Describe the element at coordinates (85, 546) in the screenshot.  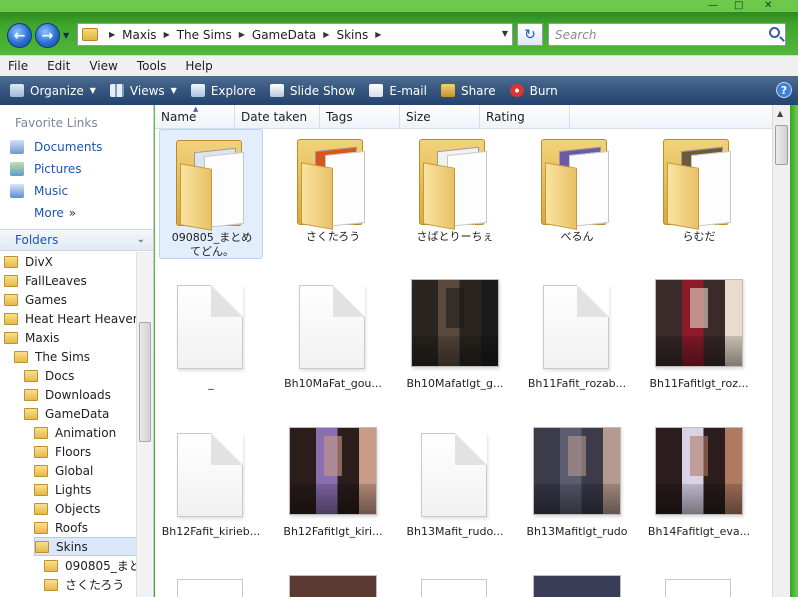
I see `tree-item: Skins` at that location.